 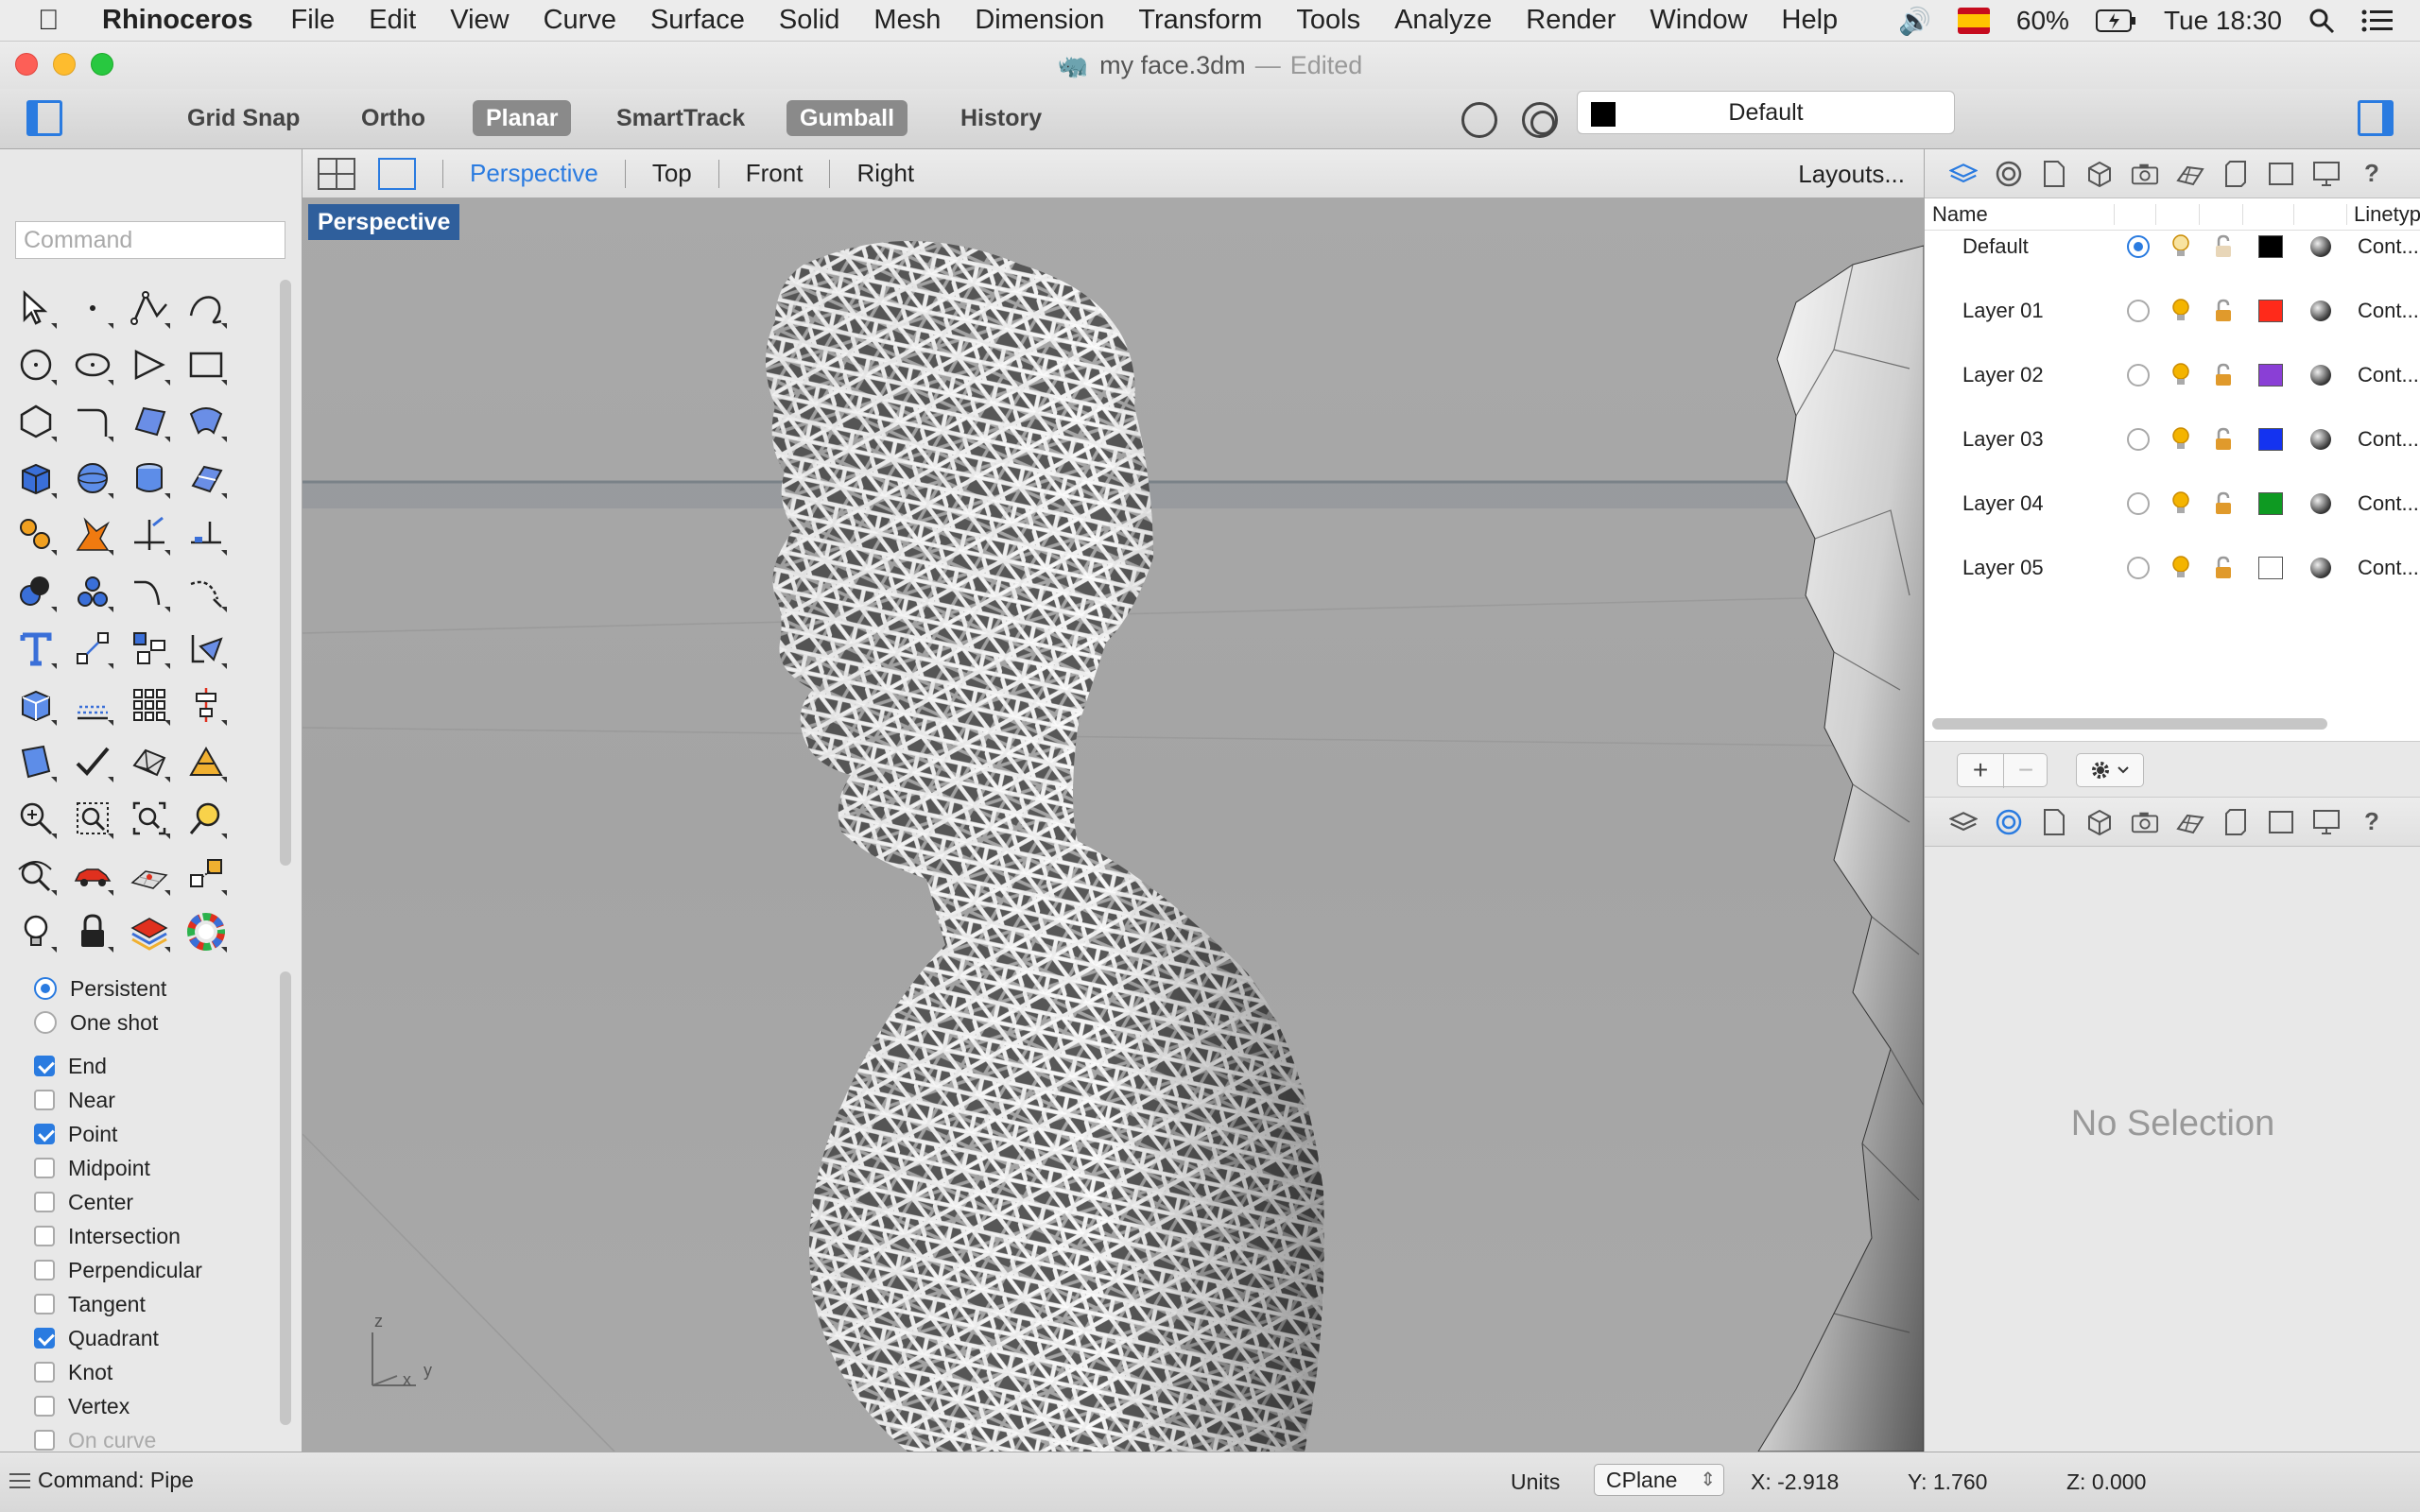 What do you see at coordinates (206, 591) in the screenshot?
I see `blend-curve-icon` at bounding box center [206, 591].